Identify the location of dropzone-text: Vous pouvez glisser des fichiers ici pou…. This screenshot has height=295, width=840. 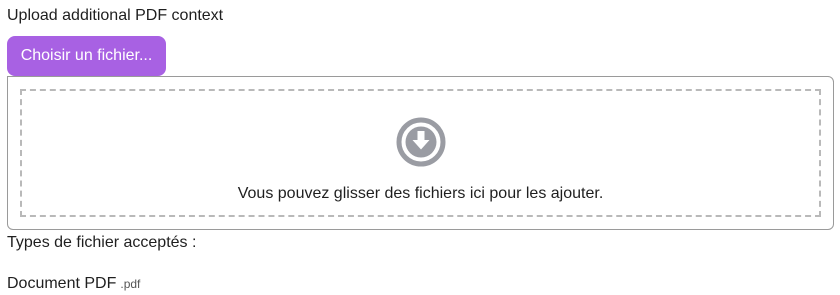
(420, 193).